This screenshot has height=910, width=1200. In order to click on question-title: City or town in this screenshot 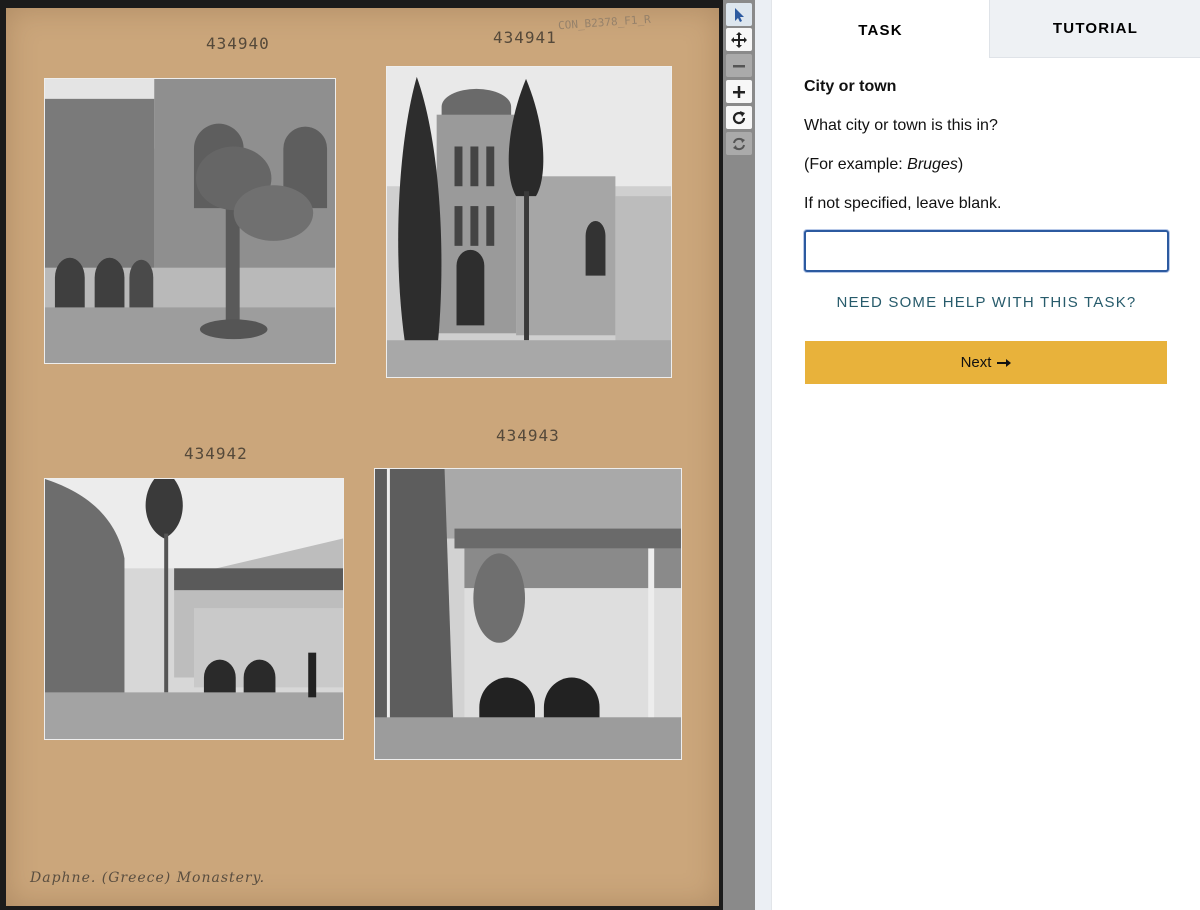, I will do `click(850, 86)`.